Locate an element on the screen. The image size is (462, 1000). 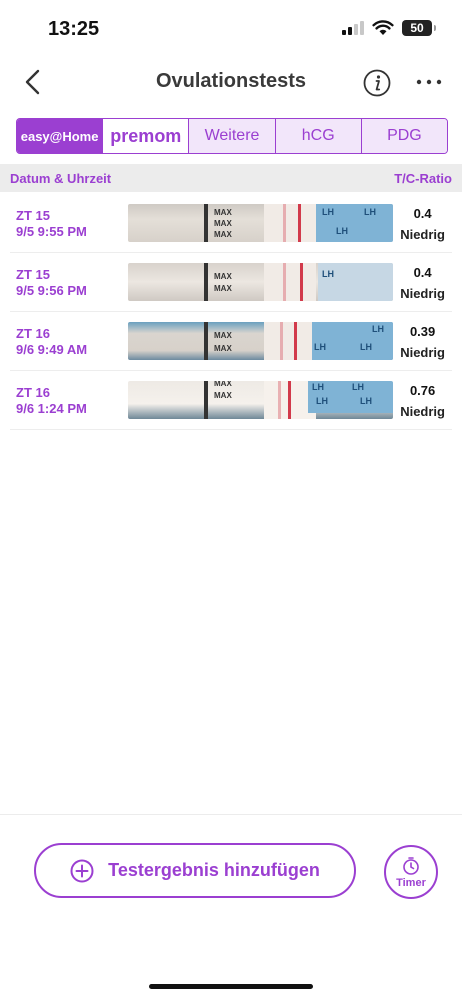
test-strip-image: MAX MAX LH LH LH is located at coordinates (260, 341).